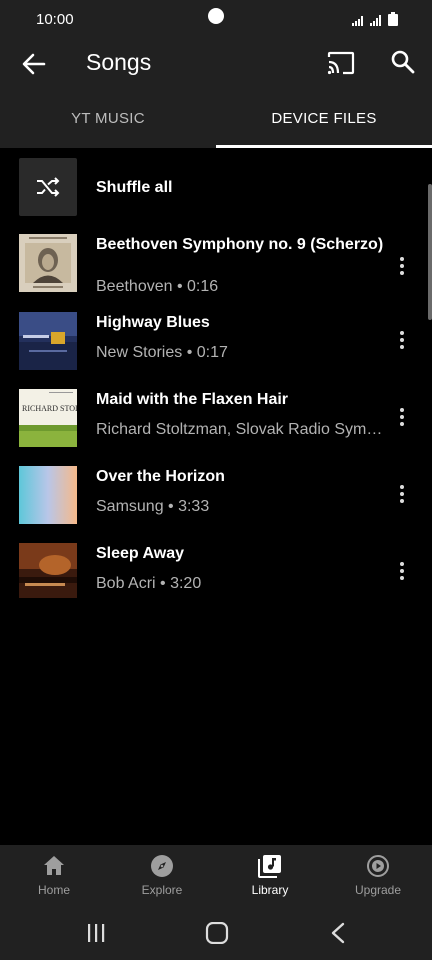  What do you see at coordinates (269, 866) in the screenshot?
I see `library-icon` at bounding box center [269, 866].